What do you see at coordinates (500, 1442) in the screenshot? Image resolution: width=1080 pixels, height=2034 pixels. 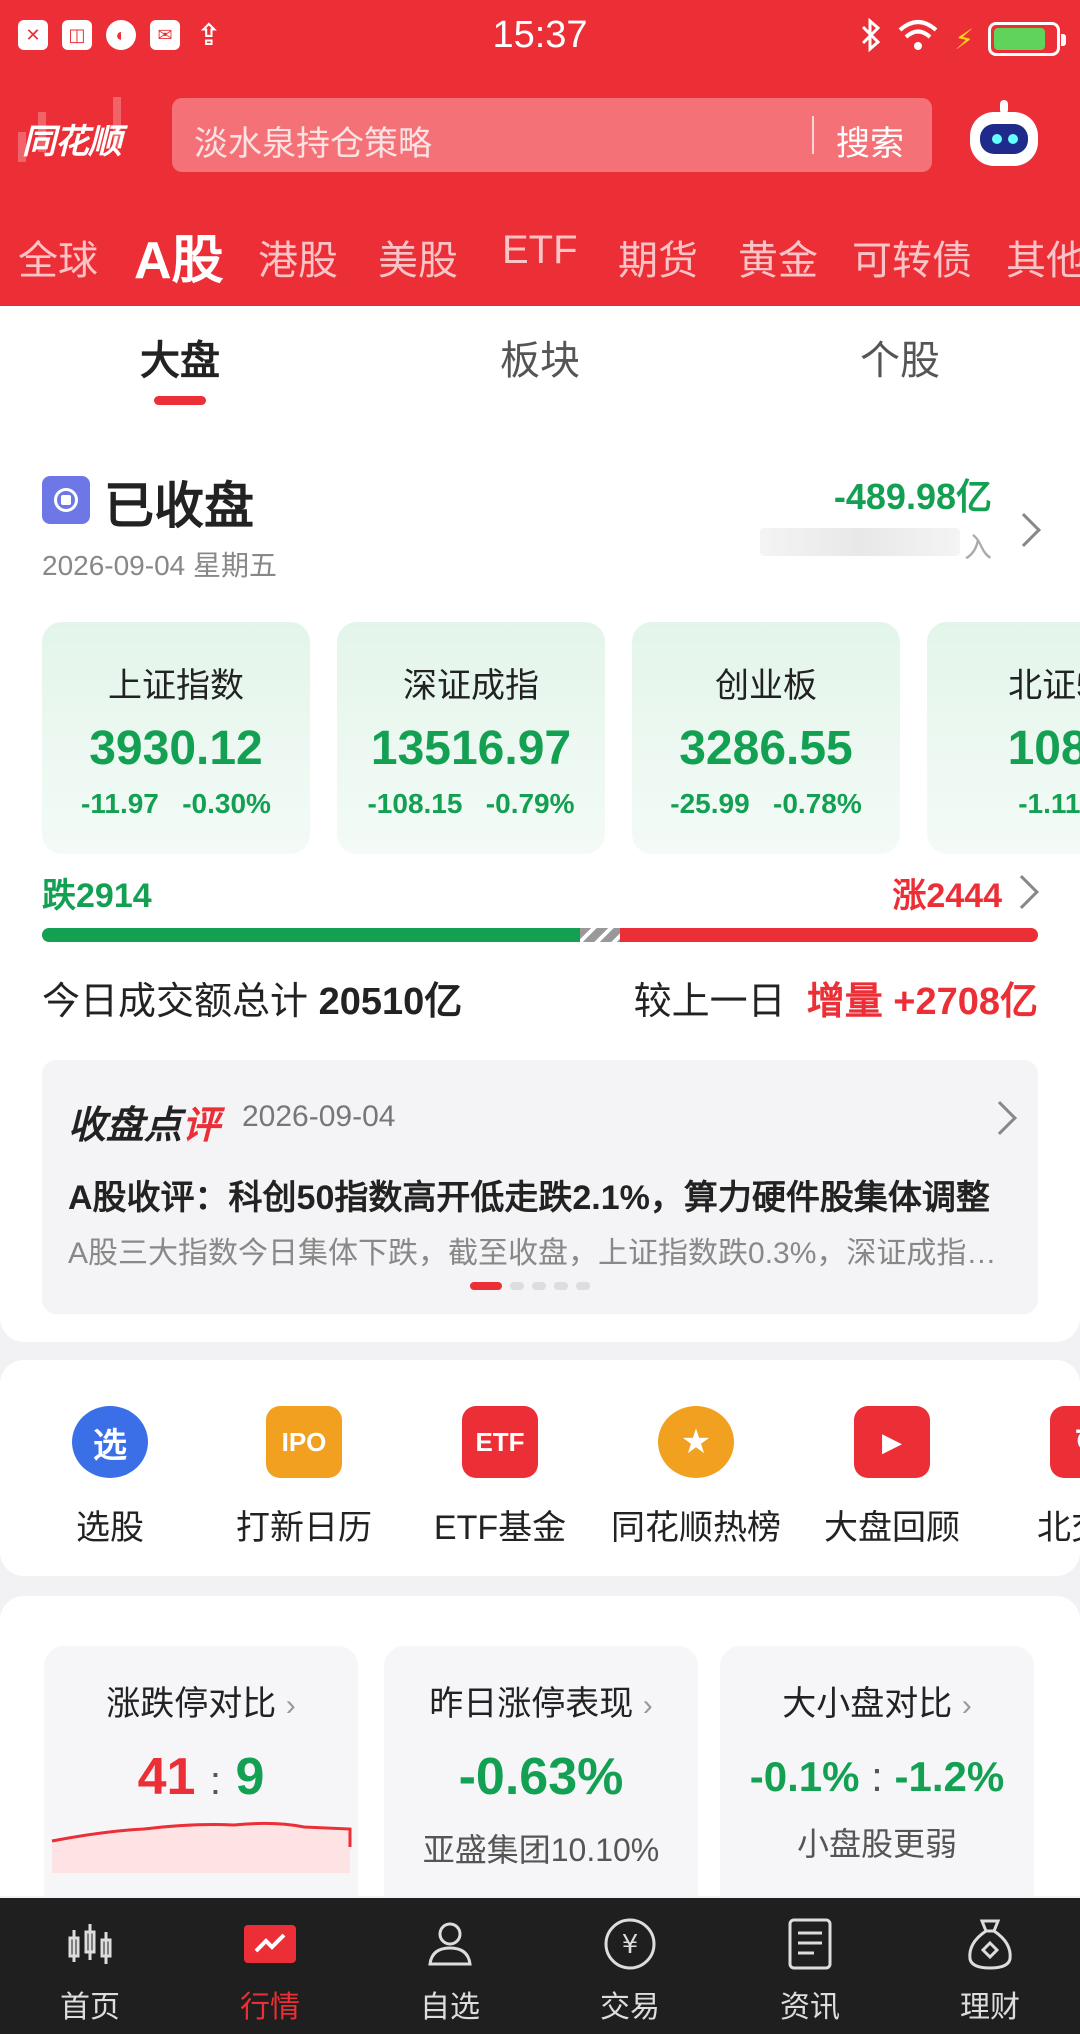 I see `etf-fund-icon: ETF` at bounding box center [500, 1442].